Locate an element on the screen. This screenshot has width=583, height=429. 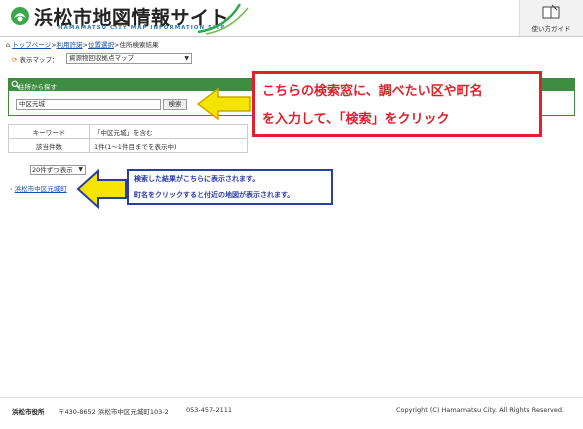
keyword-value: 「中区元城」を含む is located at coordinates (168, 131).